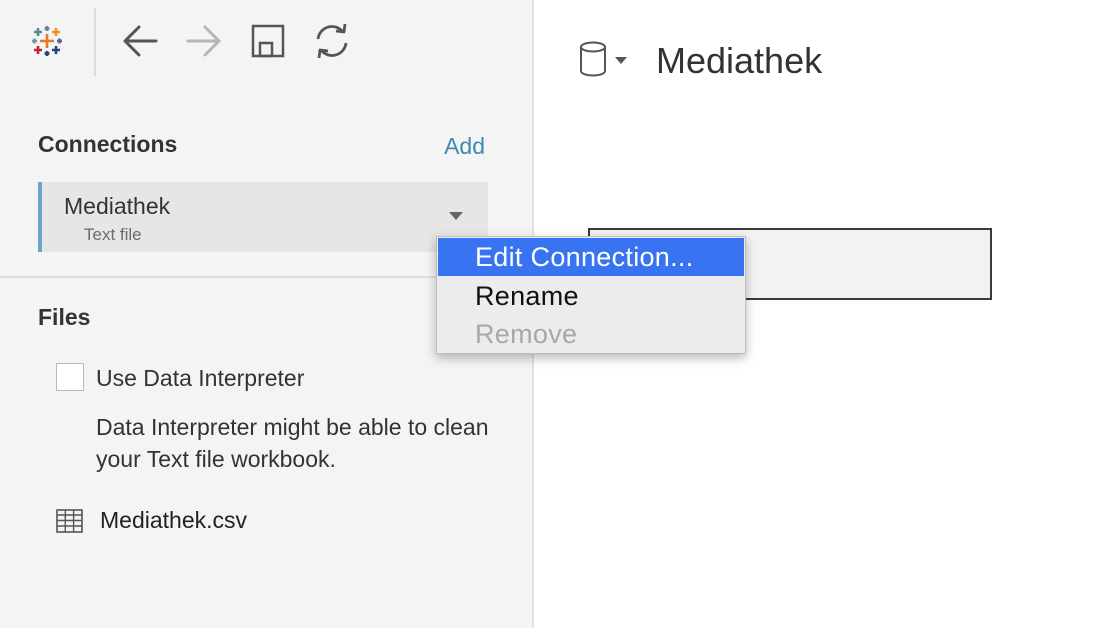 The image size is (1100, 628). What do you see at coordinates (70, 377) in the screenshot?
I see `use-data-interpreter-checkbox` at bounding box center [70, 377].